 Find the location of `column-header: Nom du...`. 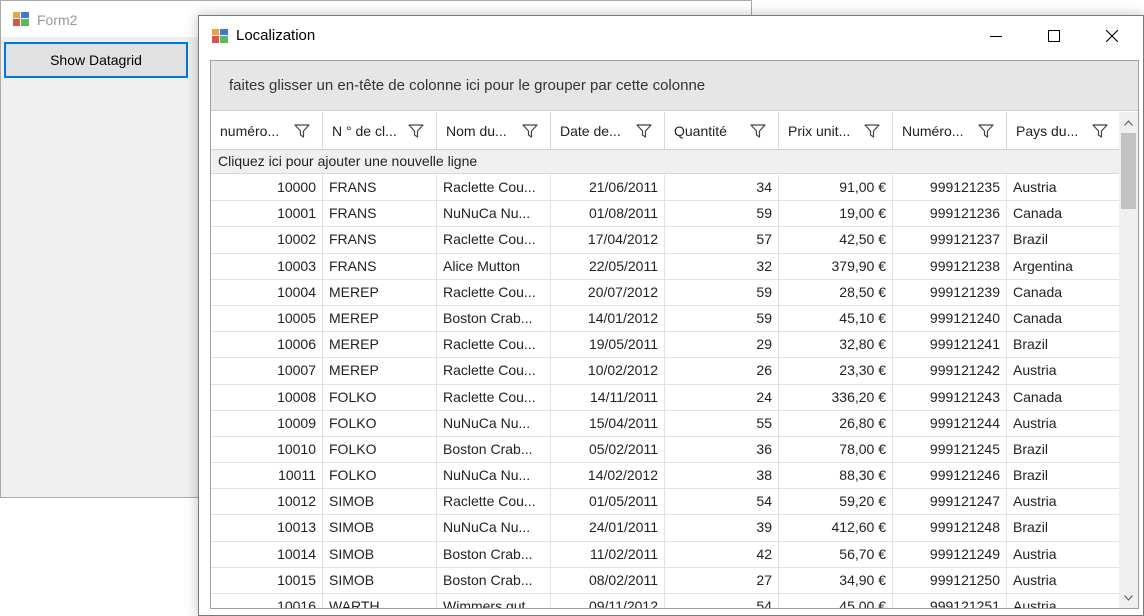

column-header: Nom du... is located at coordinates (494, 131).